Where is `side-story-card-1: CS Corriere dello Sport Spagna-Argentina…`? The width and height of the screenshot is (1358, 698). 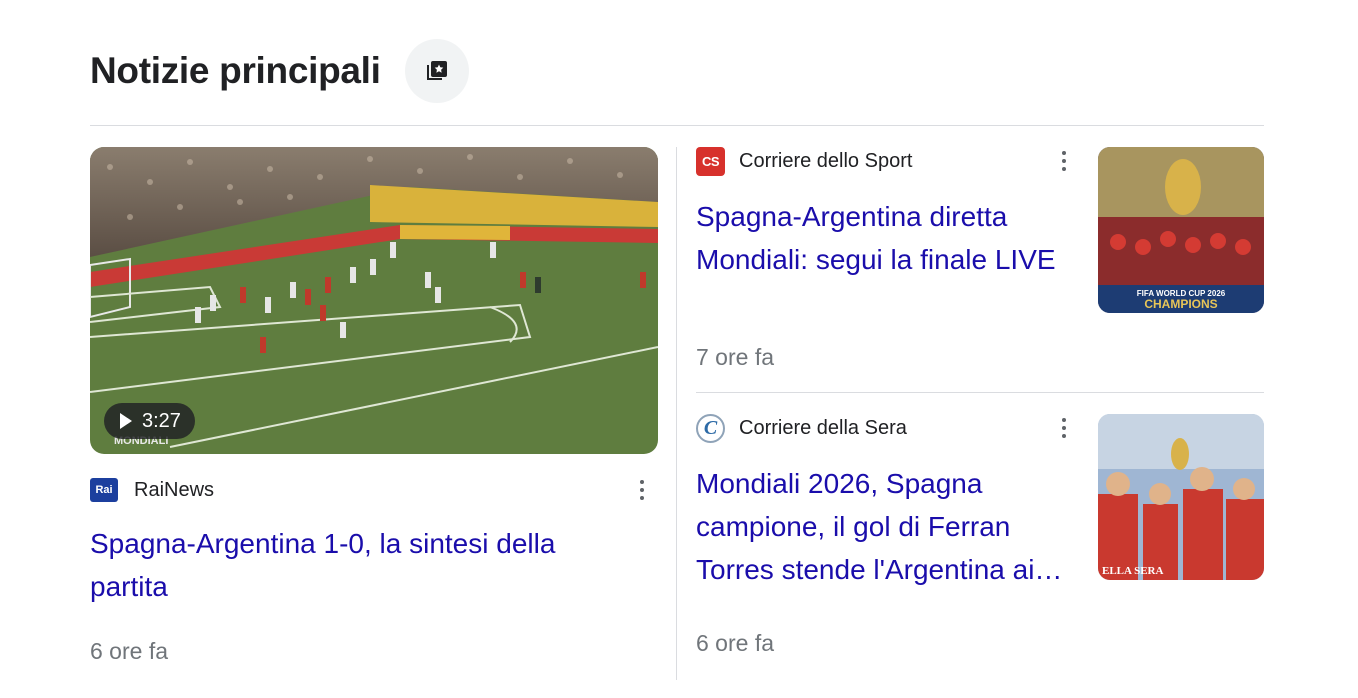 side-story-card-1: CS Corriere dello Sport Spagna-Argentina… is located at coordinates (881, 258).